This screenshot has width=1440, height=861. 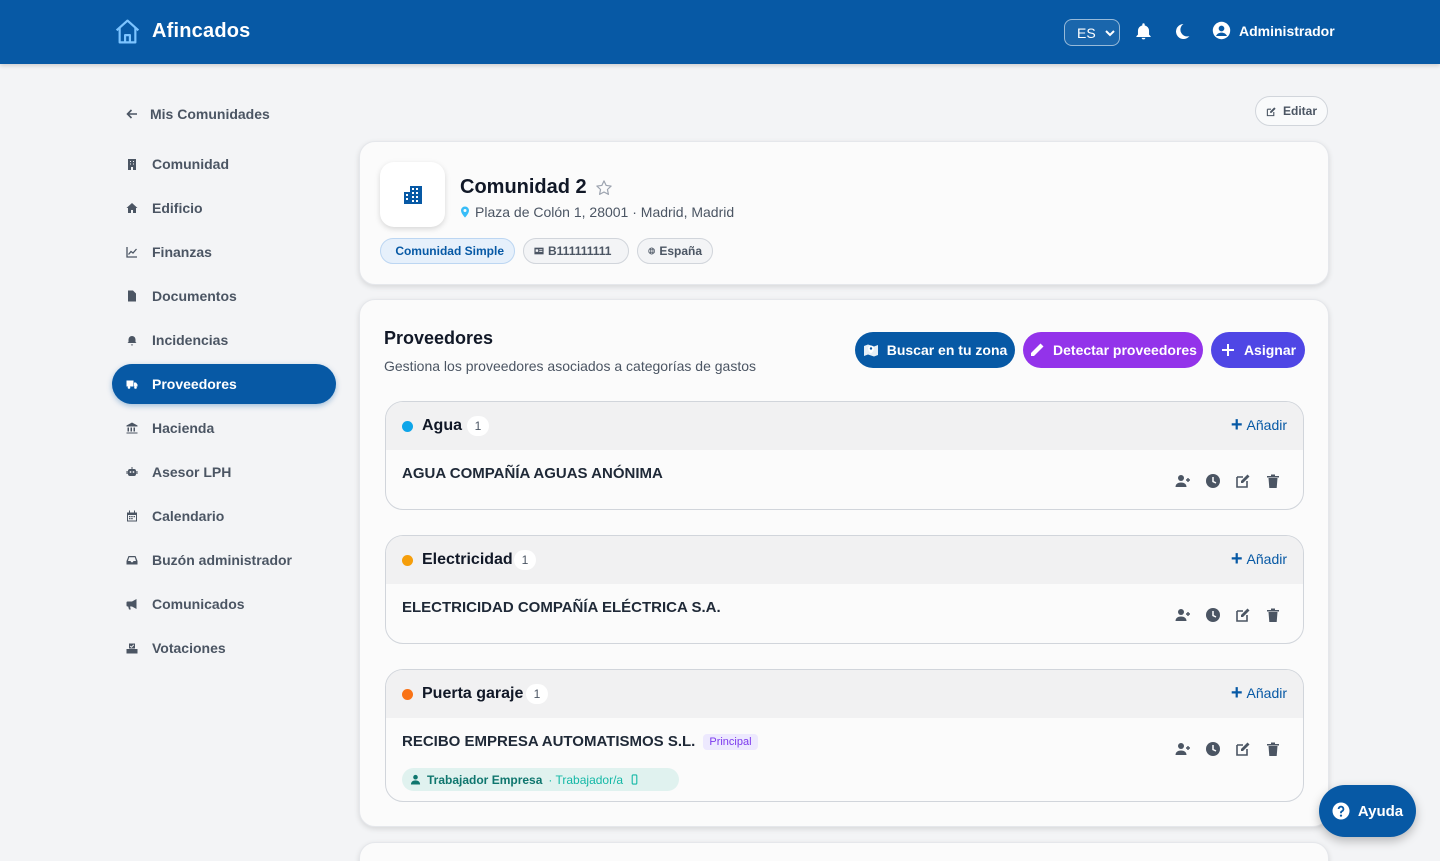 I want to click on help-label: Ayuda, so click(x=1380, y=811).